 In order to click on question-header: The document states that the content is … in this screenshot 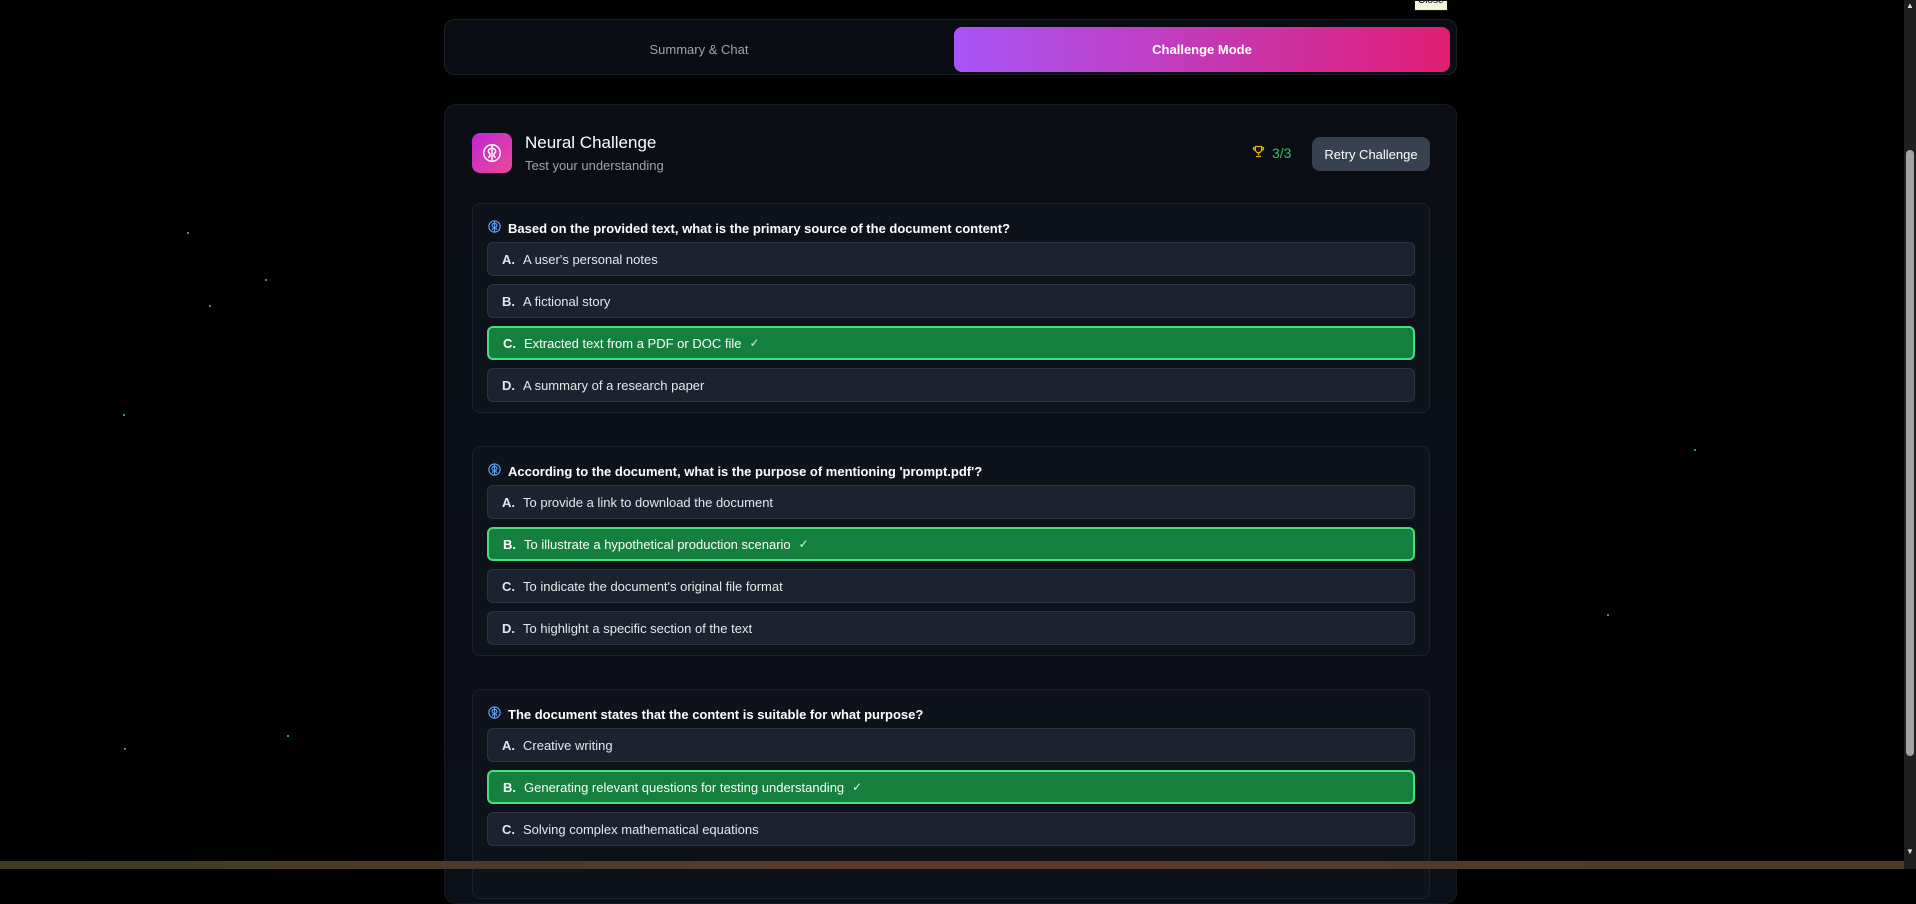, I will do `click(705, 714)`.